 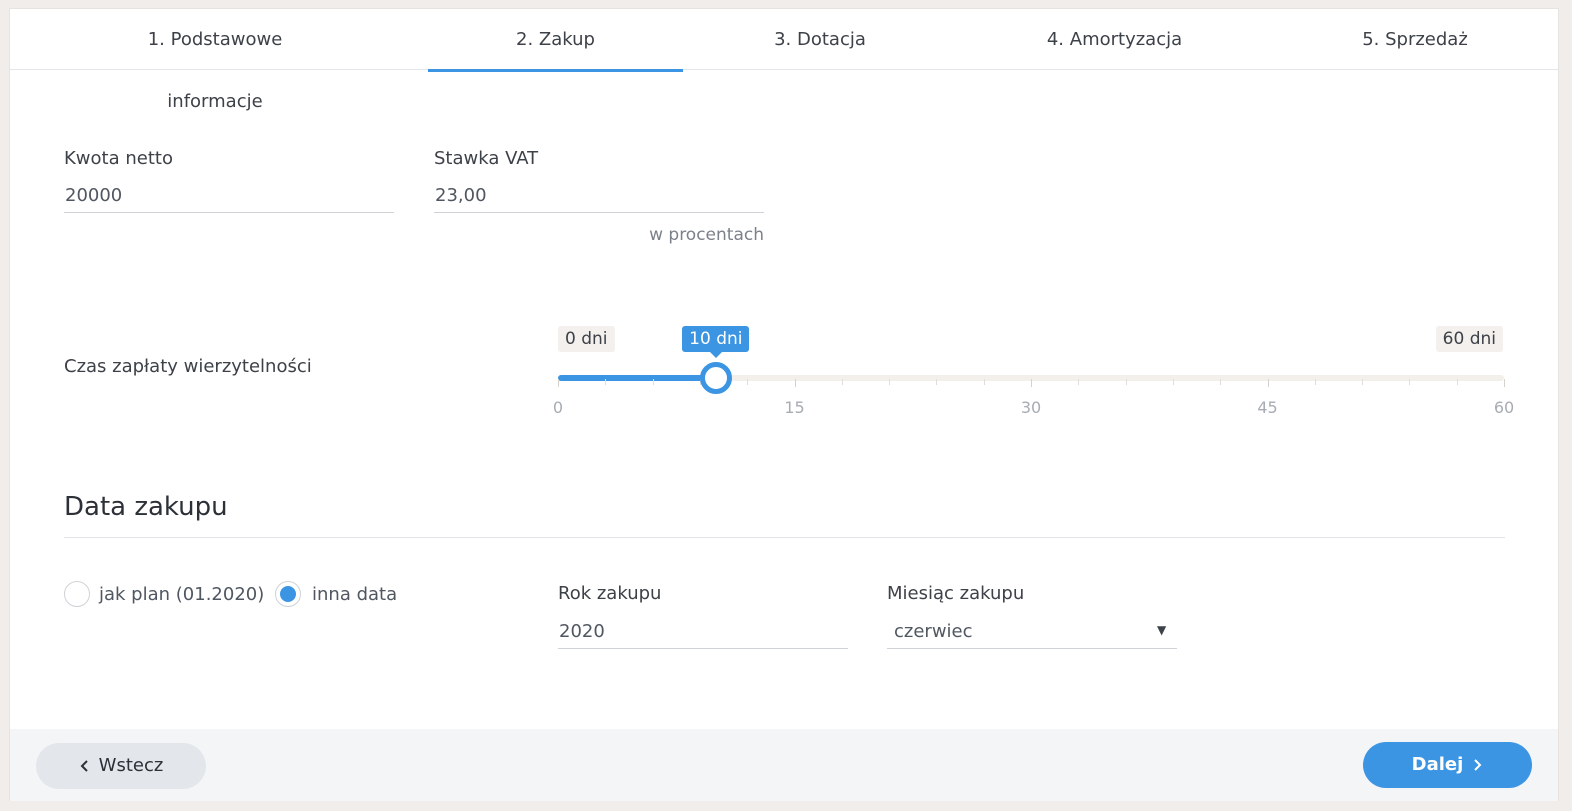 I want to click on purchase-year-input, so click(x=703, y=632).